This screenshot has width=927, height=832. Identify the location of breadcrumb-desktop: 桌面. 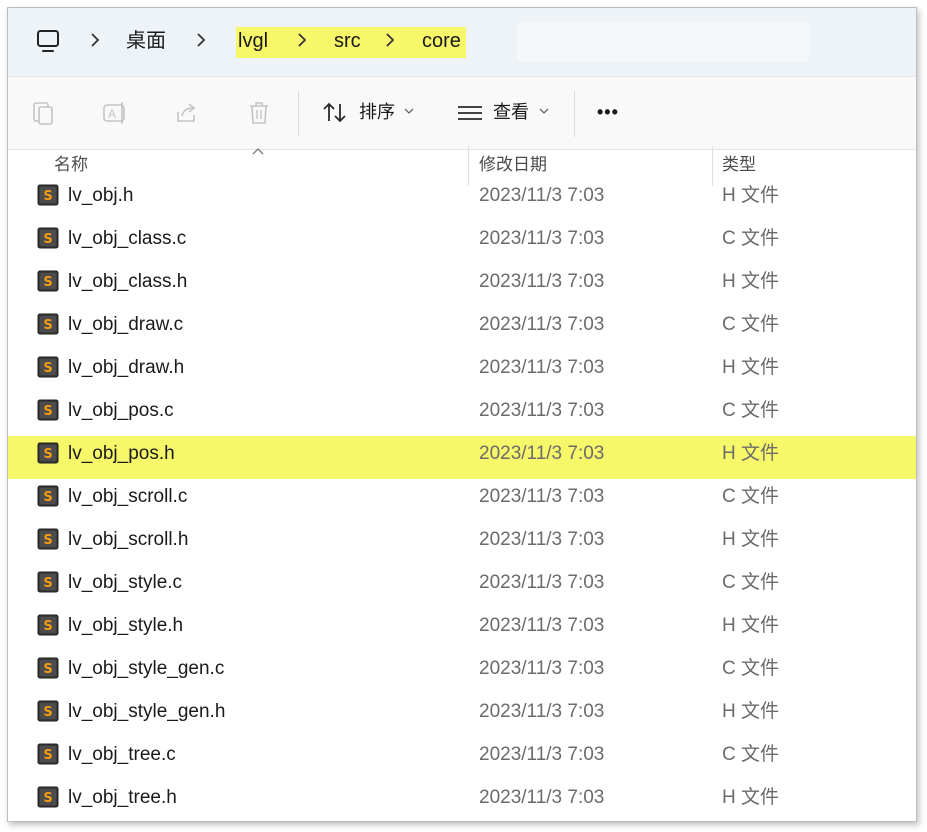
(146, 41).